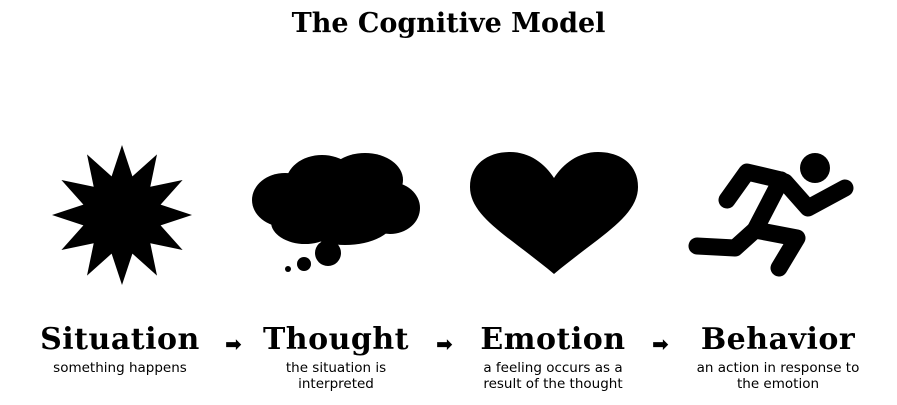 The width and height of the screenshot is (897, 405). I want to click on stage-thought: Thought the situation is interpreted, so click(336, 357).